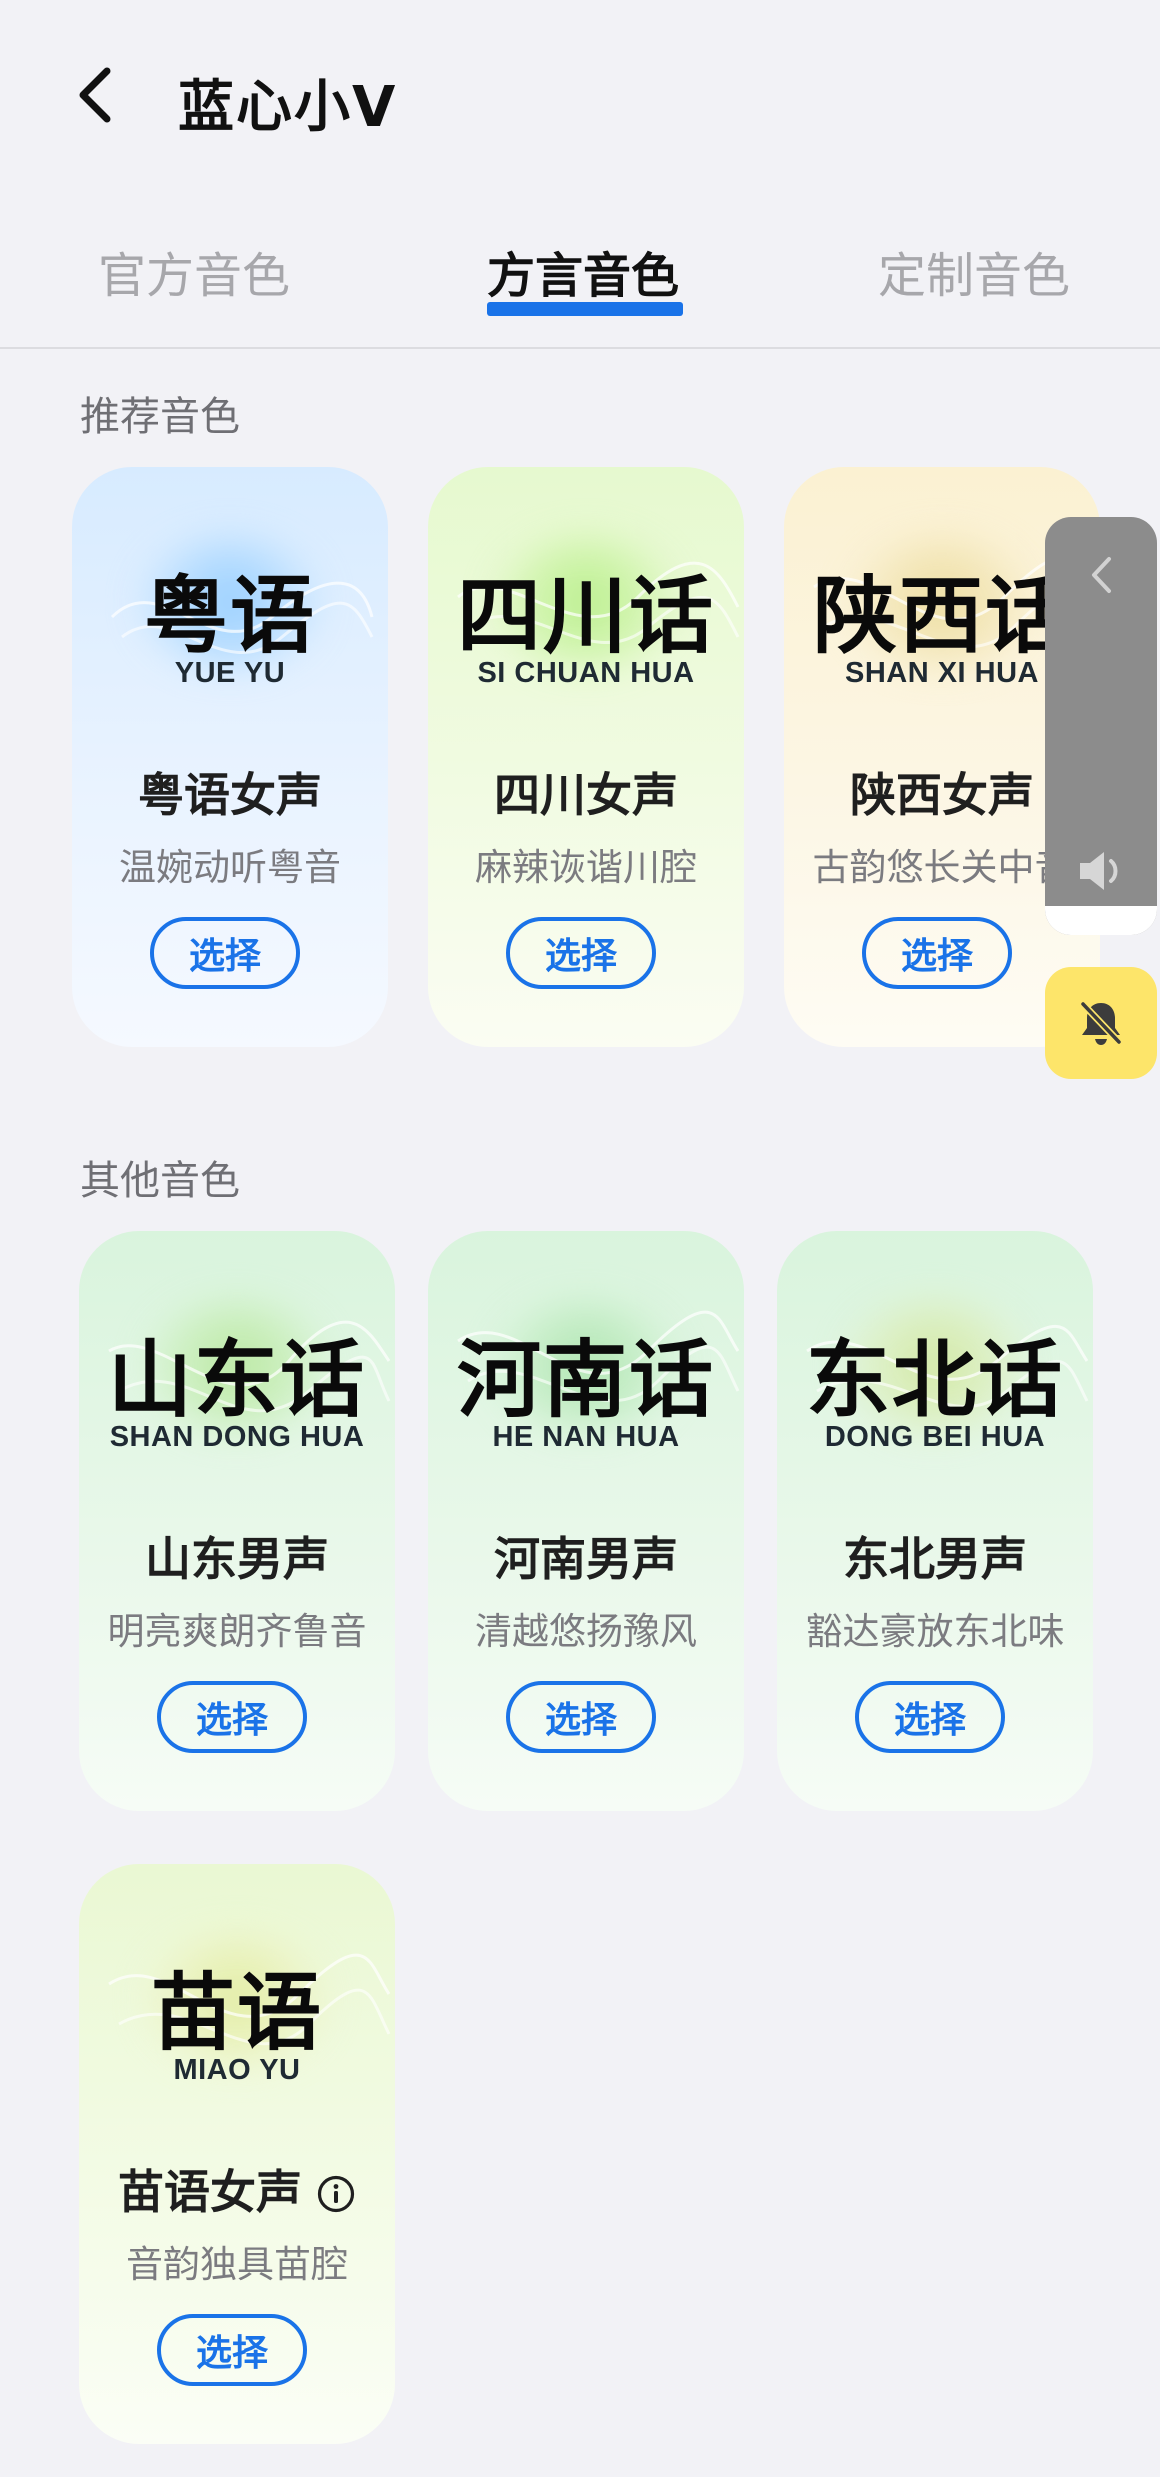  Describe the element at coordinates (583, 271) in the screenshot. I see `tab-dialect-voices: 方言音色` at that location.